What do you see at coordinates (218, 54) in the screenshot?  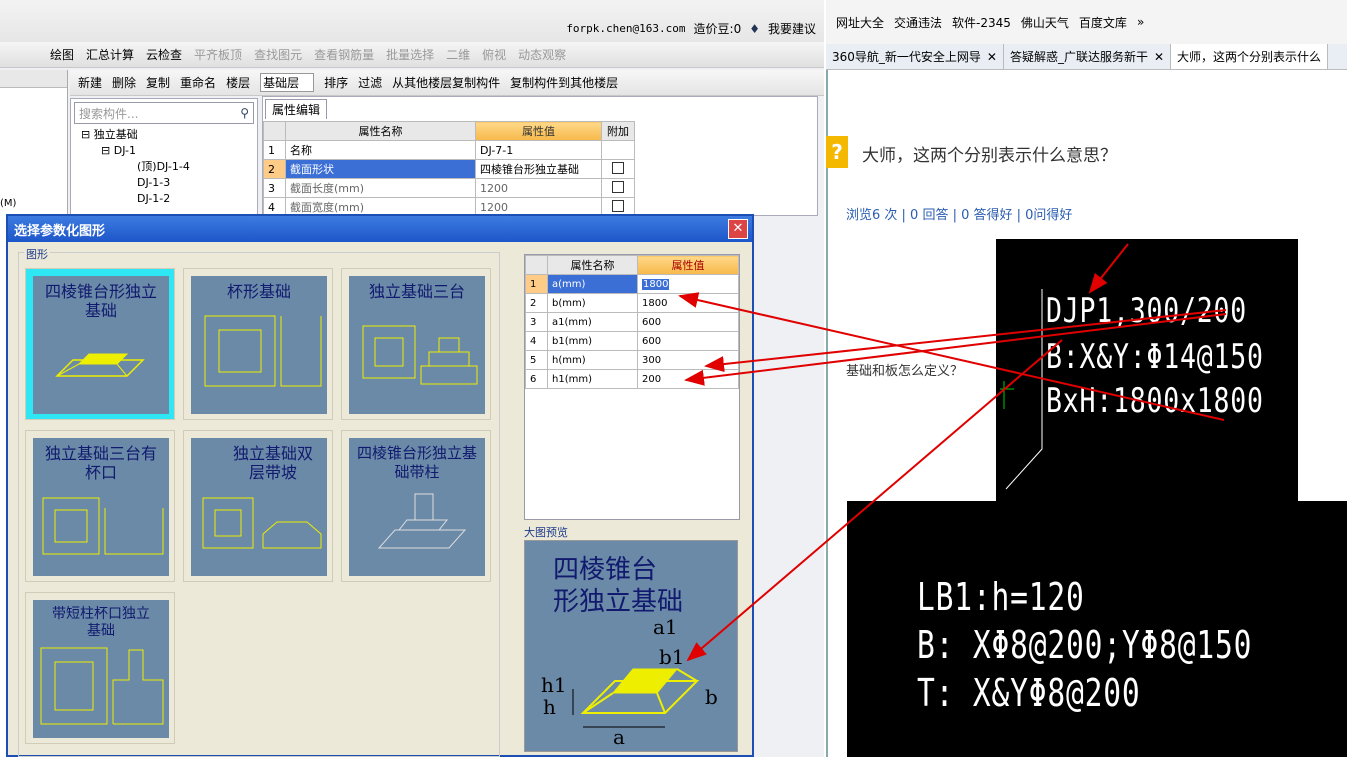 I see `tb-align-top: 平齐板顶` at bounding box center [218, 54].